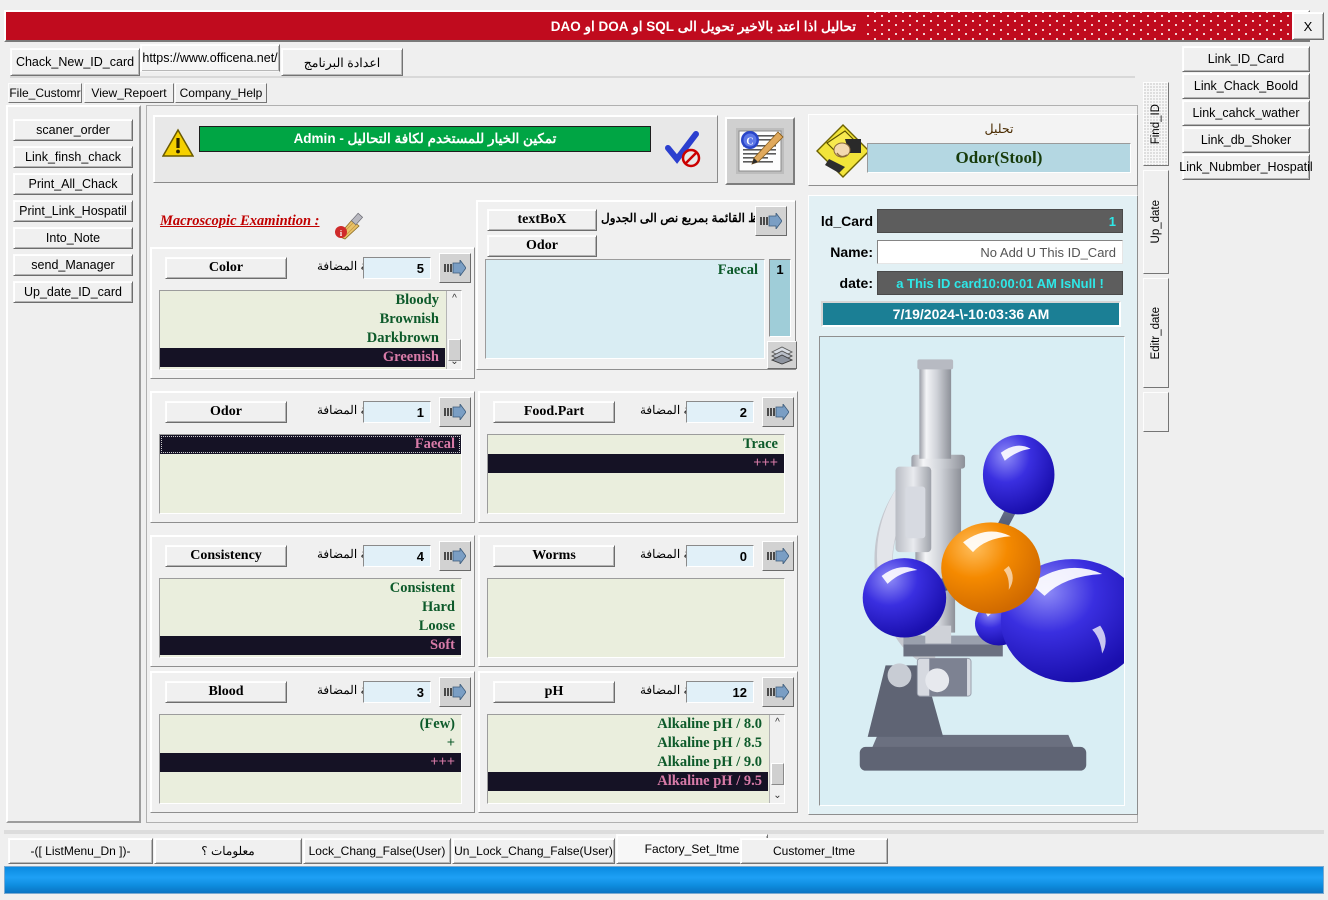 The width and height of the screenshot is (1328, 900). I want to click on scroll-thumb, so click(777, 774).